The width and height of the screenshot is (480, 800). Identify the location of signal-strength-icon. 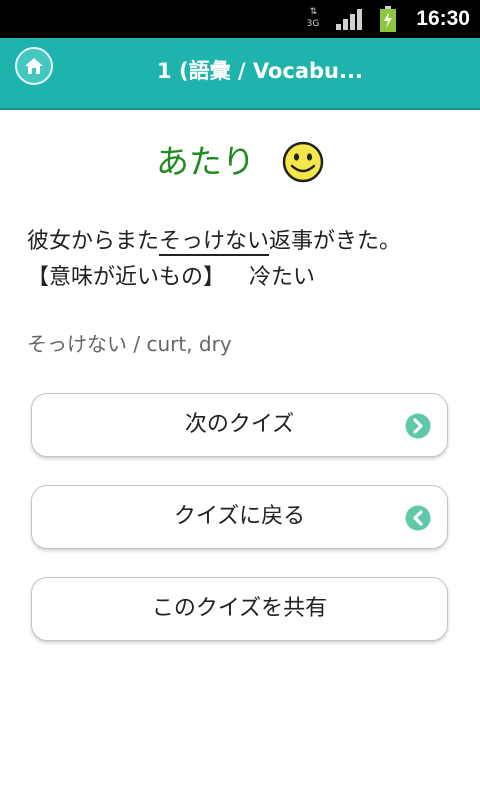
(350, 19).